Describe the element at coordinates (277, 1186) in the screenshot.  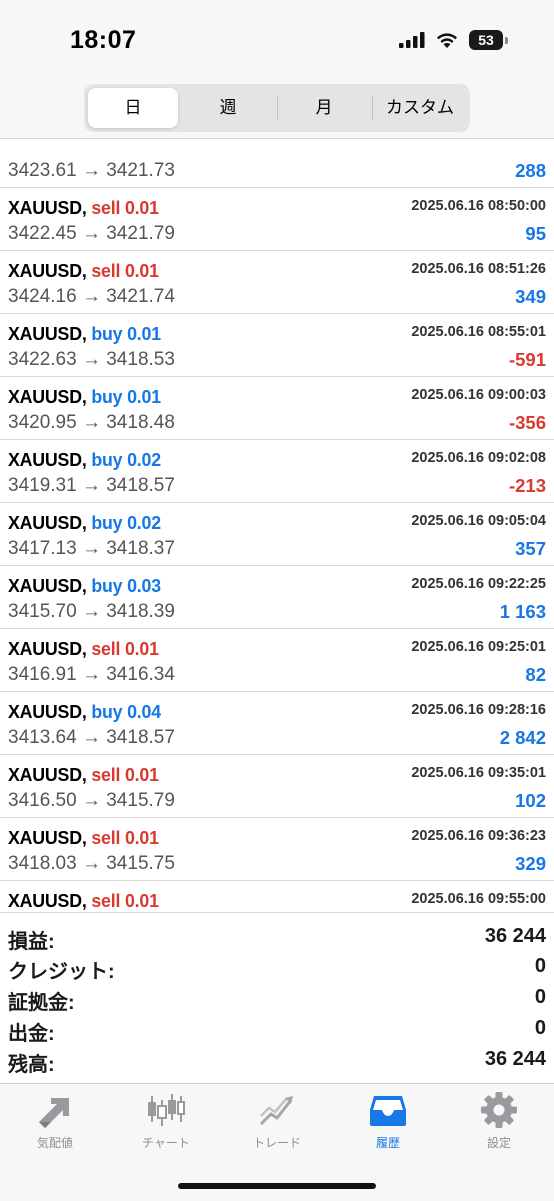
I see `home-indicator` at that location.